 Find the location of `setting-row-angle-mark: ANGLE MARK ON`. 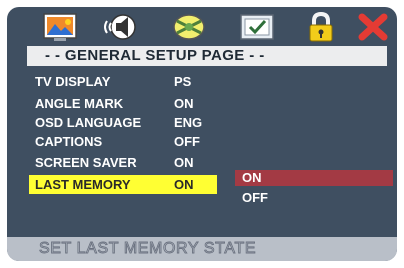

setting-row-angle-mark: ANGLE MARK ON is located at coordinates (144, 103).